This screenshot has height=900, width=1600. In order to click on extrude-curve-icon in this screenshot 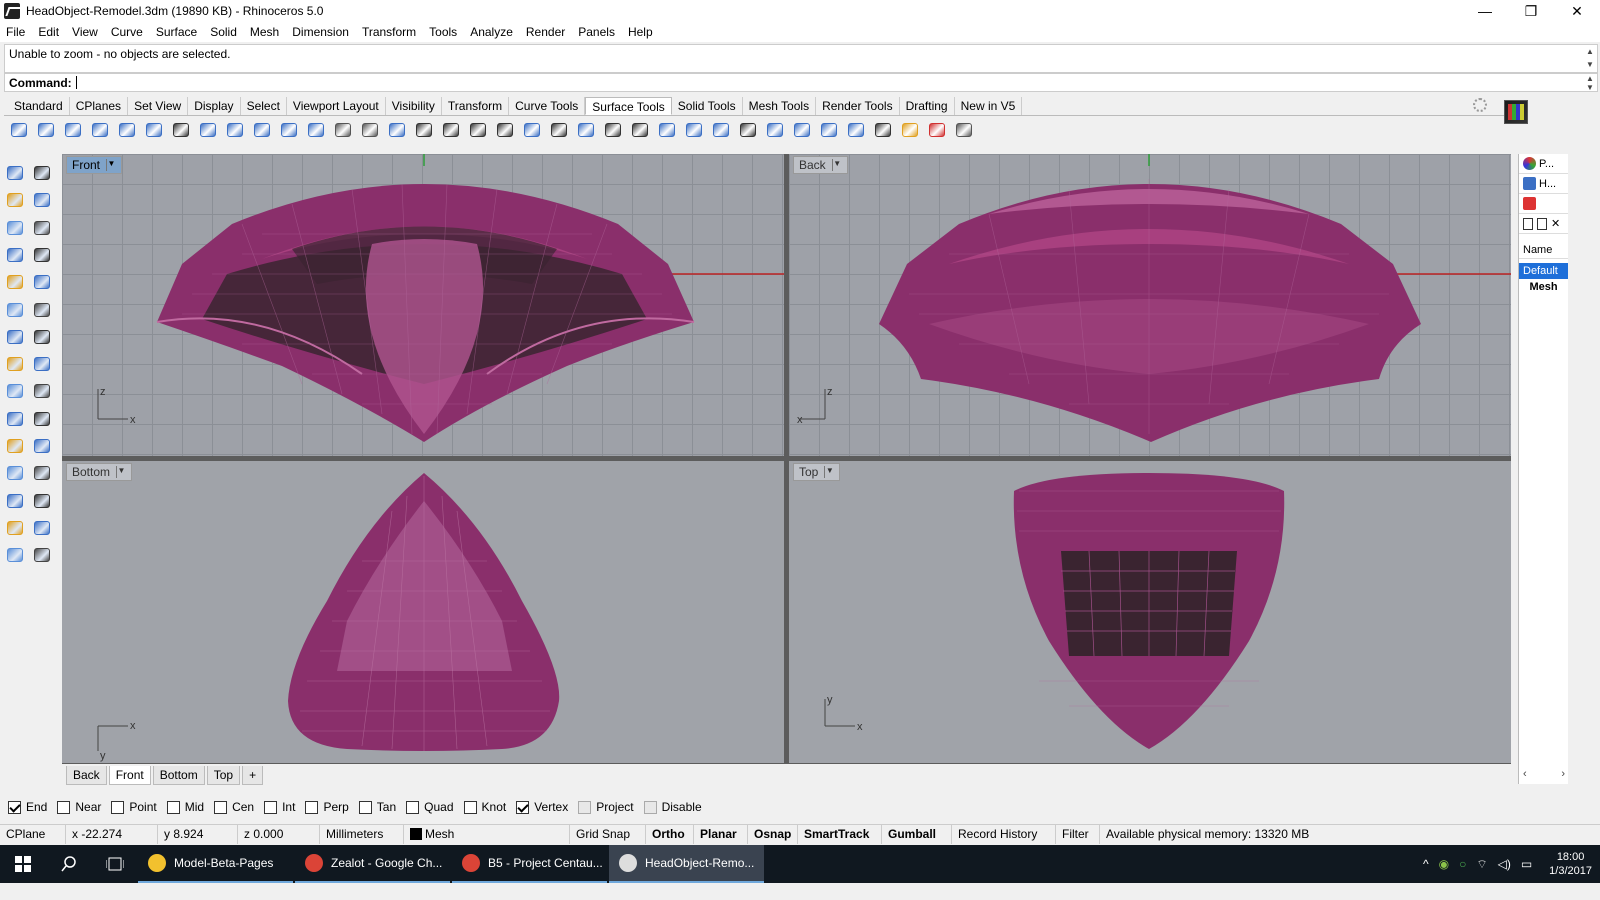, I will do `click(19, 130)`.